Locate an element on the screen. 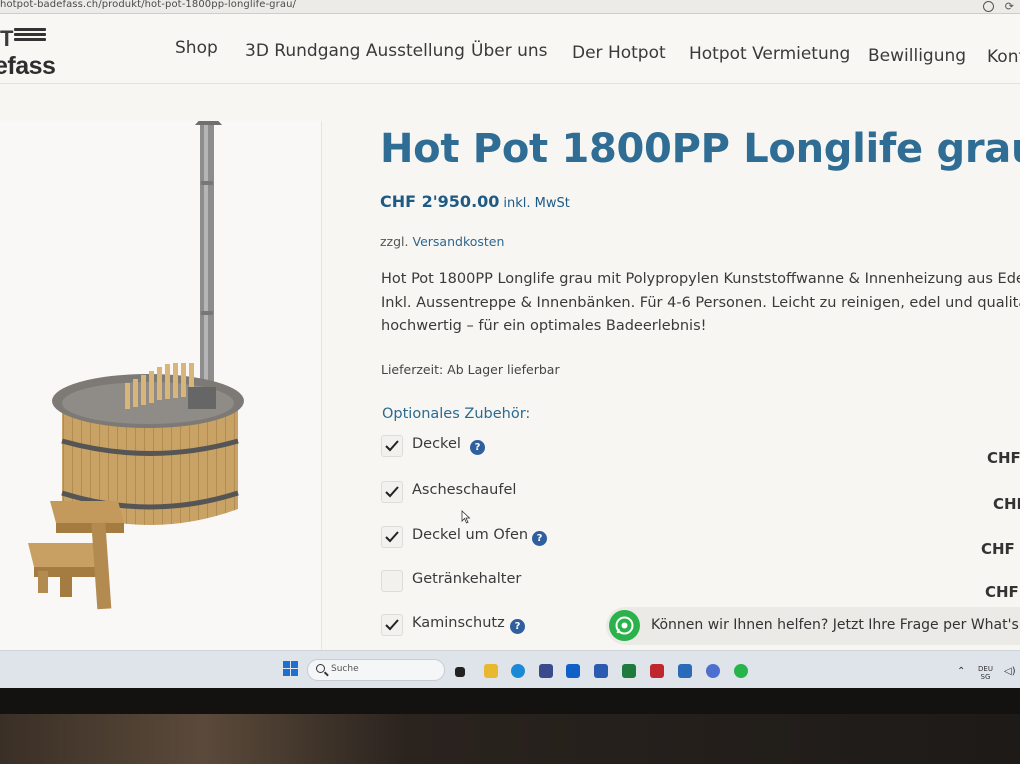  hot-tub-illustration is located at coordinates (136, 363).